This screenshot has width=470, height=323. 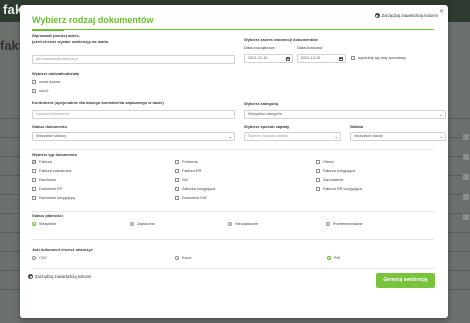 I want to click on payment-status-text: Wszystkie, so click(x=48, y=224).